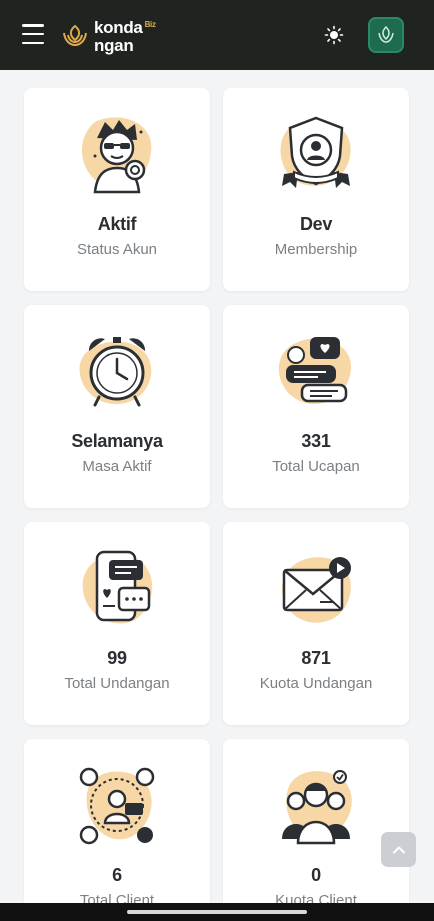  I want to click on stat-value: 99, so click(117, 658).